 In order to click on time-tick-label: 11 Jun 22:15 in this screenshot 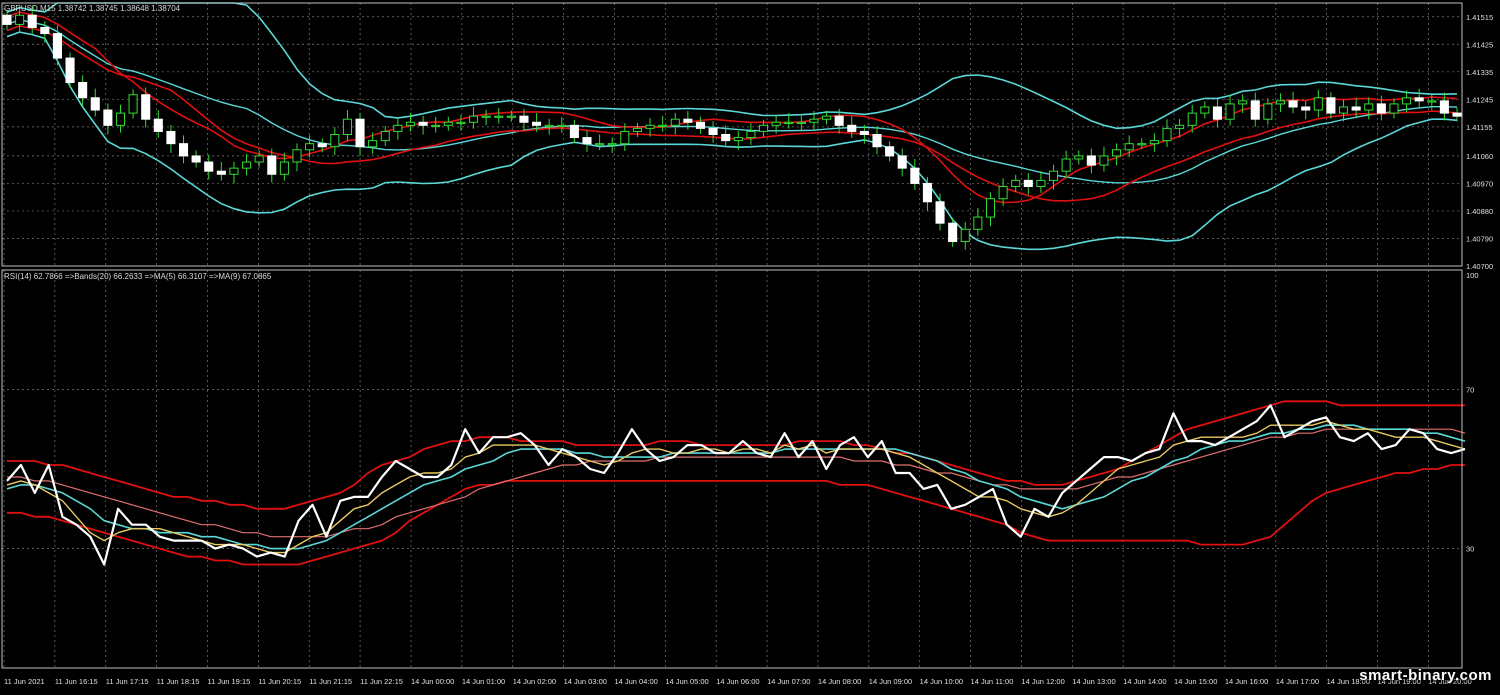, I will do `click(381, 681)`.